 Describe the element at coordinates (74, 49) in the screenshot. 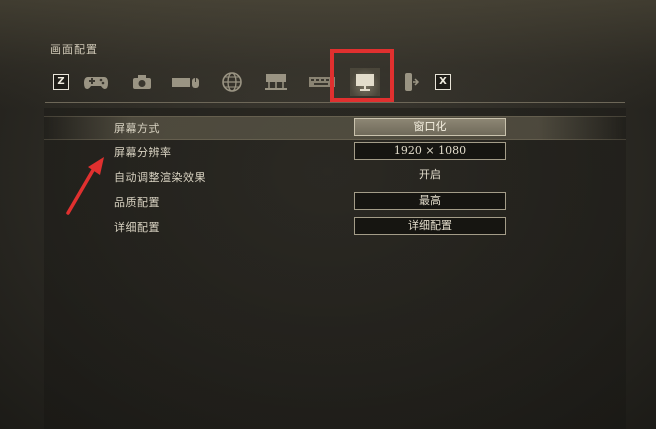

I see `page-title: 画面配置` at that location.